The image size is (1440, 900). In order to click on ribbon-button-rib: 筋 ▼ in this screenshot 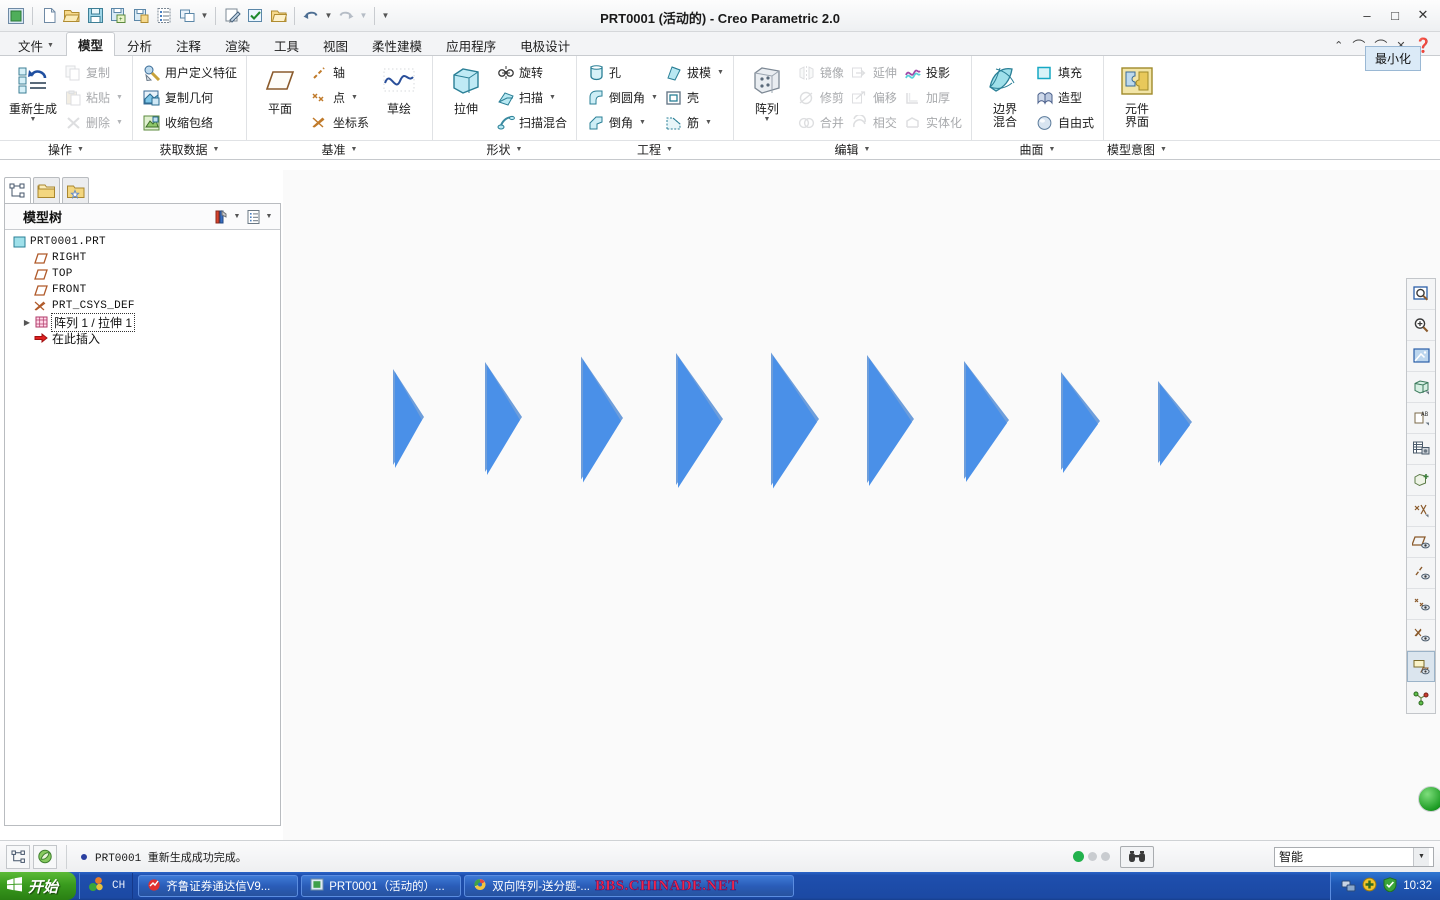, I will do `click(694, 122)`.